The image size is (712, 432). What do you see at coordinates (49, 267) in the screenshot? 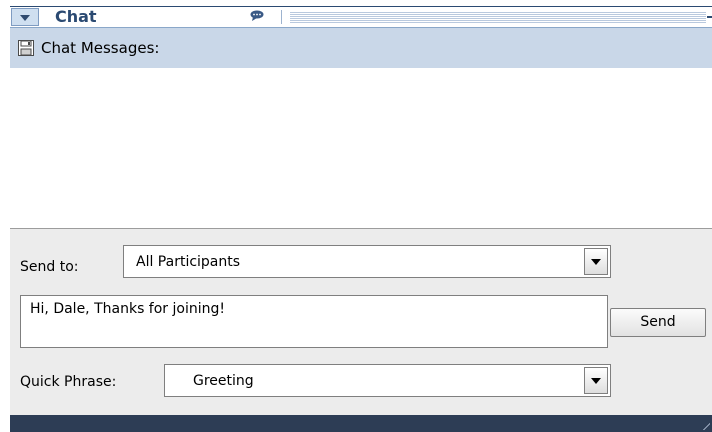
I see `send-to-label: Send to:` at bounding box center [49, 267].